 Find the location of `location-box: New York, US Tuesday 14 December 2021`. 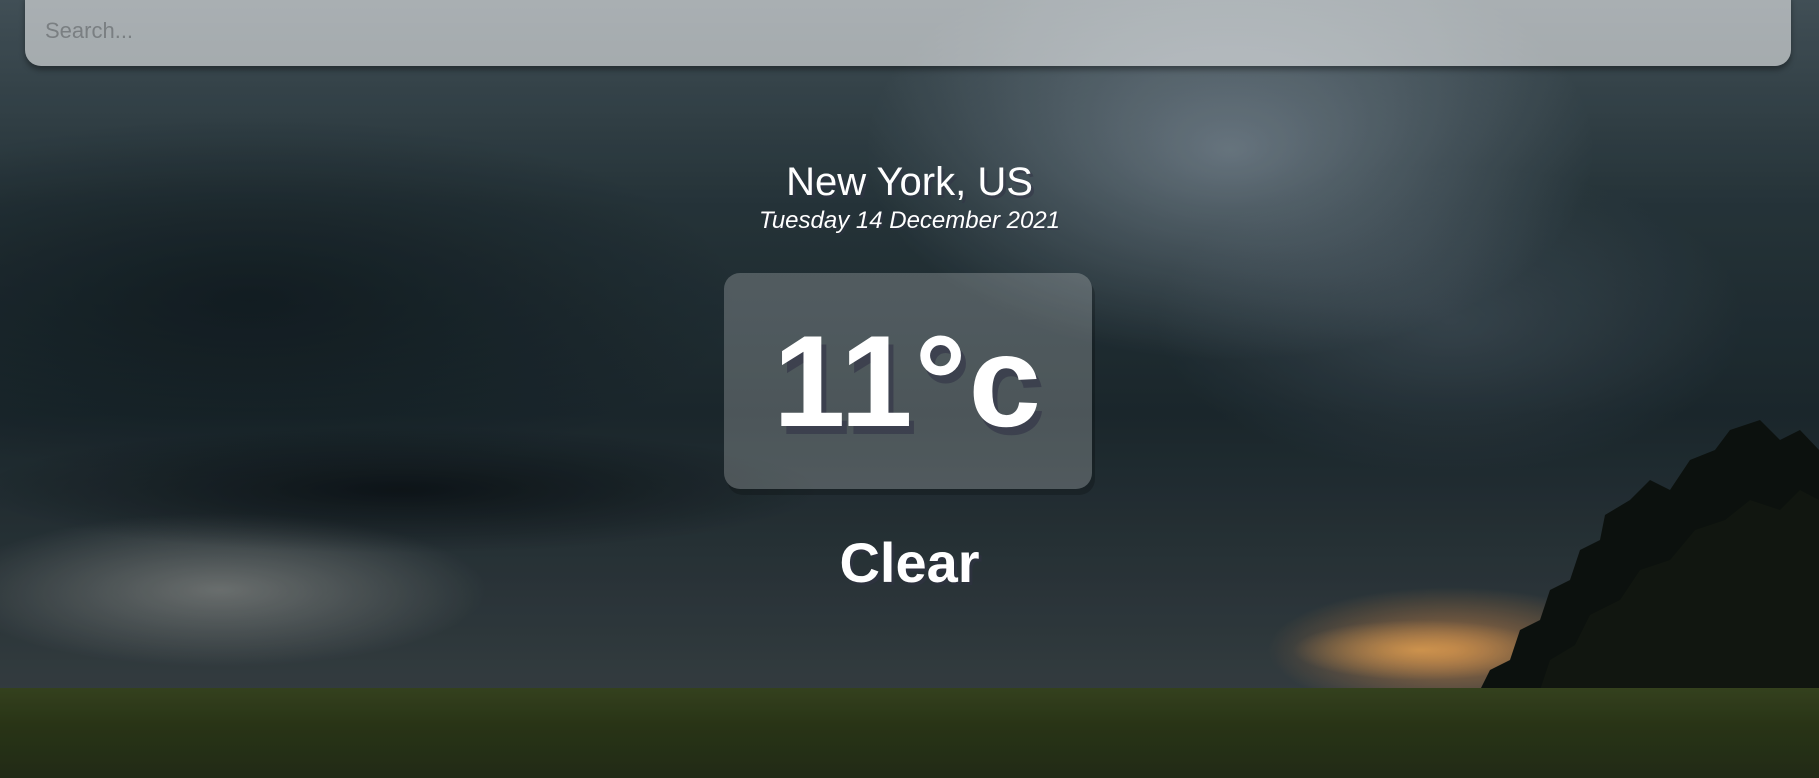

location-box: New York, US Tuesday 14 December 2021 is located at coordinates (909, 197).